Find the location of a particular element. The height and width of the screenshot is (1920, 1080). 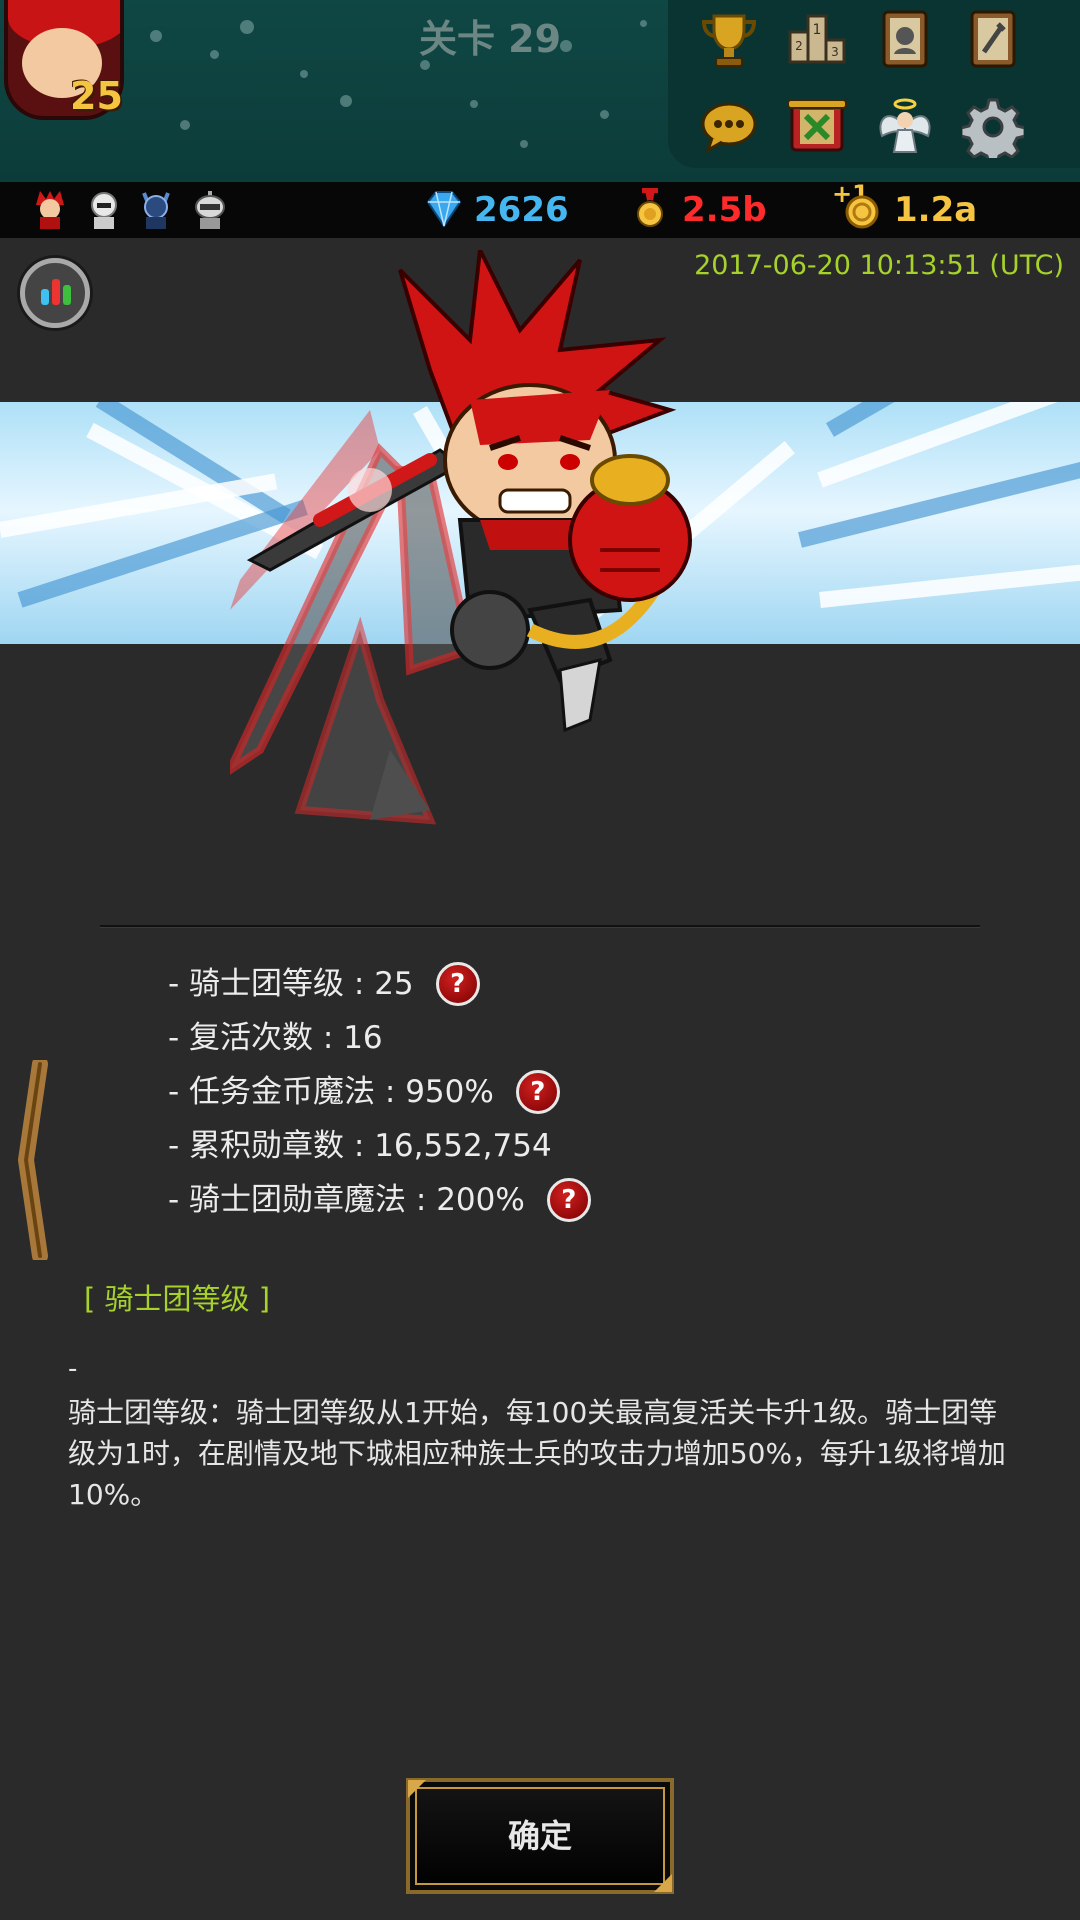

stat-knight-level-text: - 骑士团等级 : 25 is located at coordinates (291, 984).